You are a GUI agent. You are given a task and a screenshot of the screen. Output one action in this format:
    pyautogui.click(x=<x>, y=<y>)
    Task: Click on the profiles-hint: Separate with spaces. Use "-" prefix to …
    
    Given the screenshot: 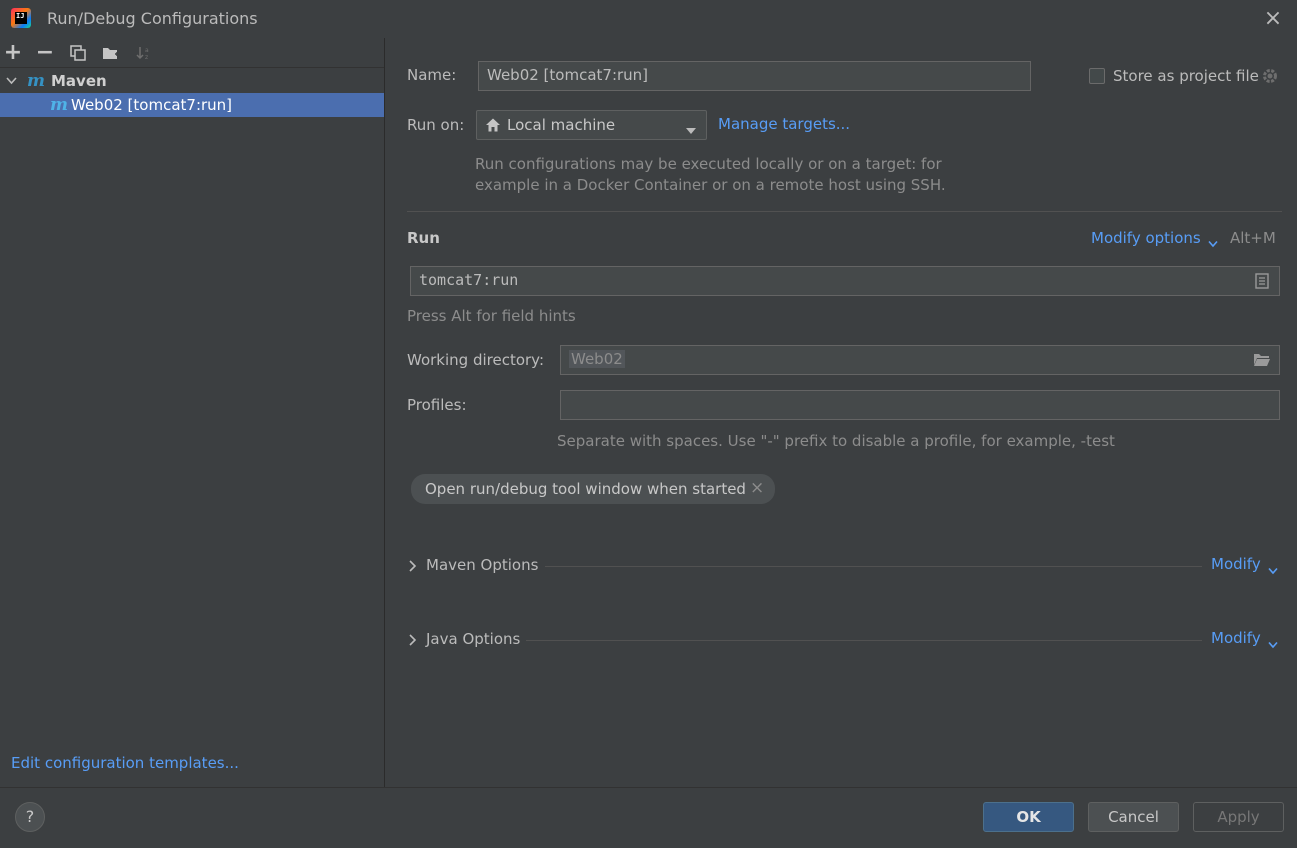 What is the action you would take?
    pyautogui.click(x=836, y=441)
    